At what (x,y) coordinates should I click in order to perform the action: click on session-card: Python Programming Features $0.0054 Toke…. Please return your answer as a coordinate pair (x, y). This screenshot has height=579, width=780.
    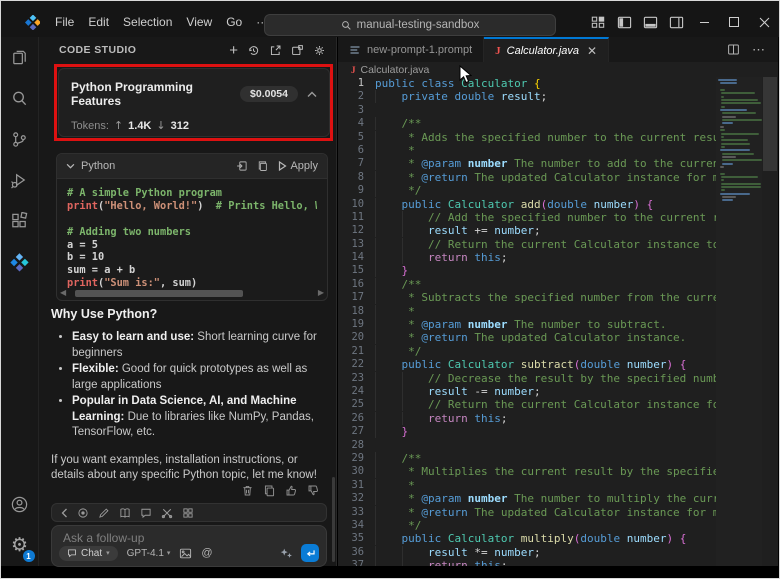
    Looking at the image, I should click on (194, 102).